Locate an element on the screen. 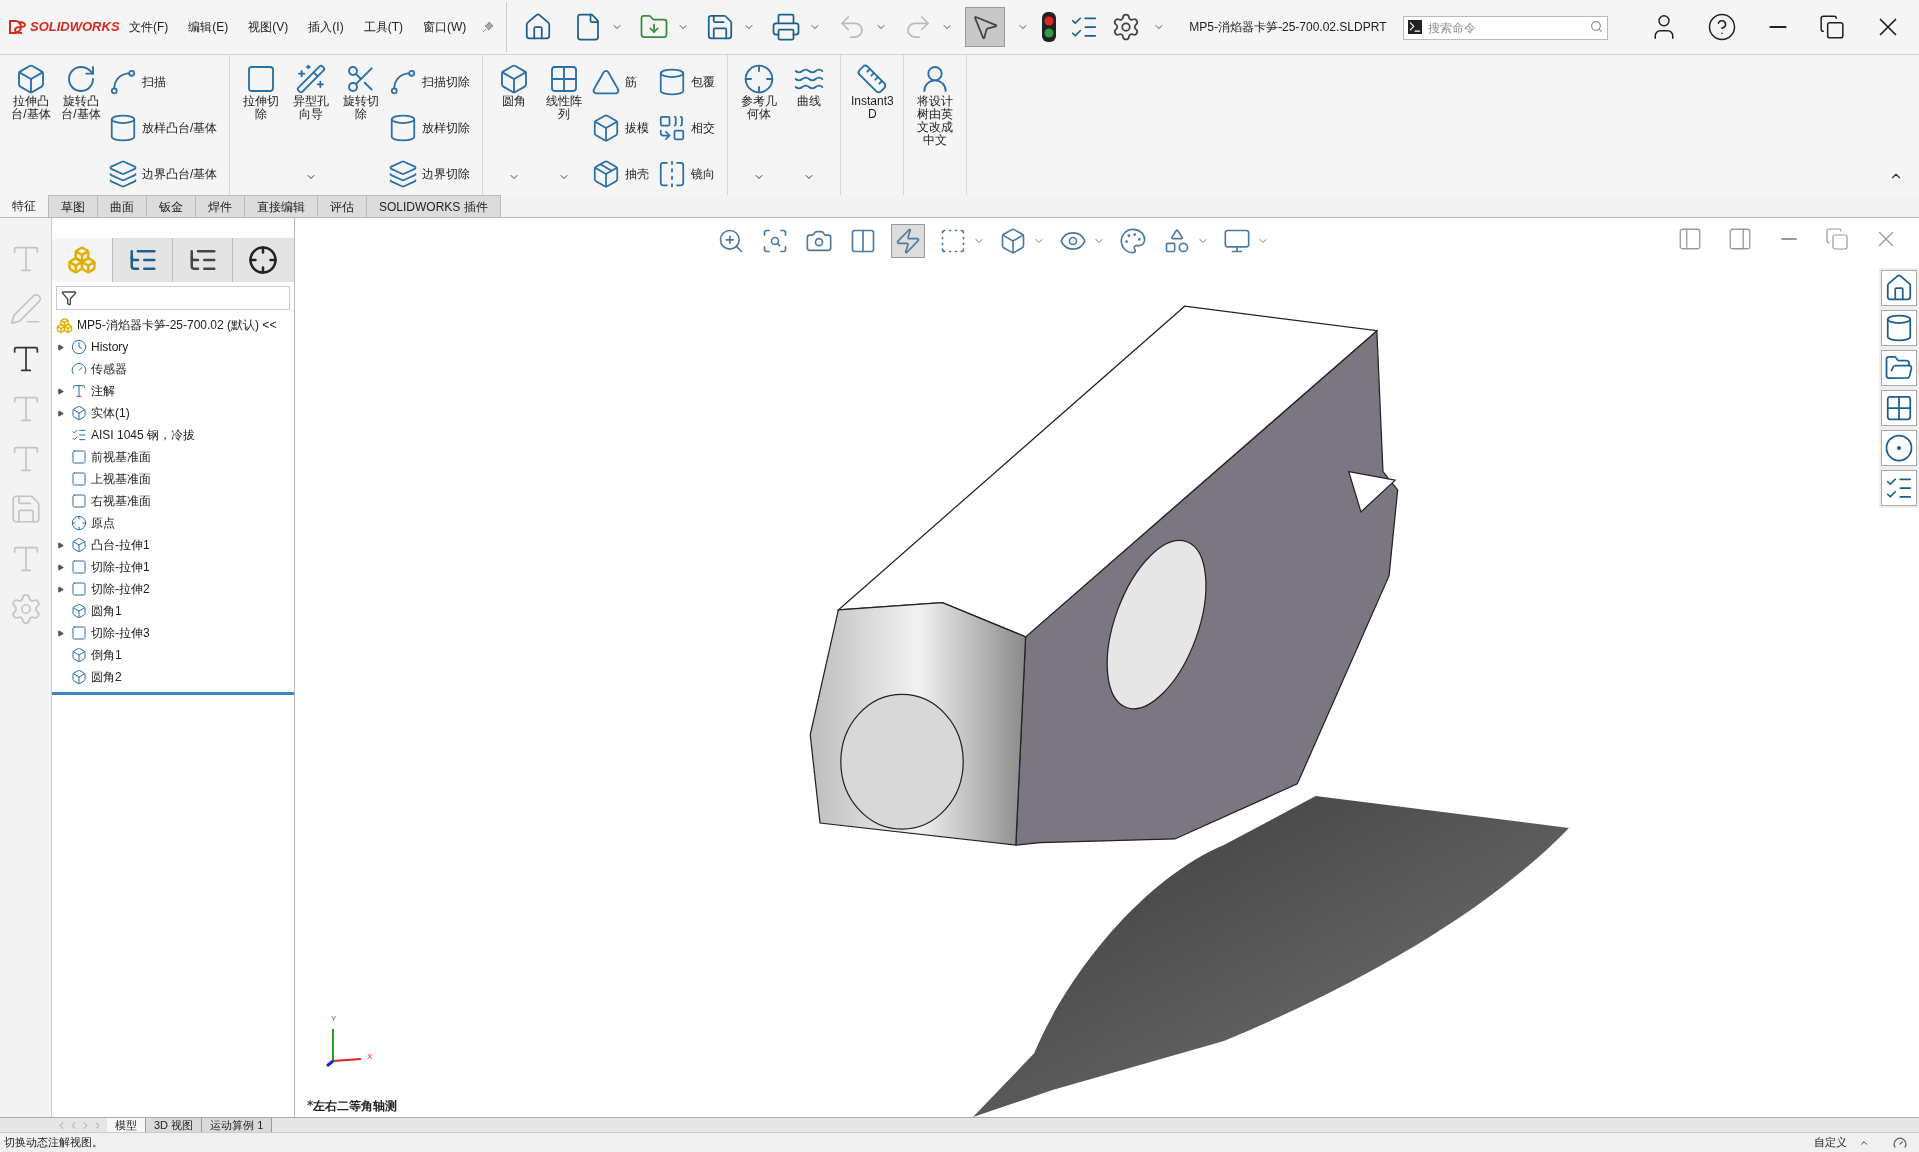  tile-left-icon is located at coordinates (1690, 239).